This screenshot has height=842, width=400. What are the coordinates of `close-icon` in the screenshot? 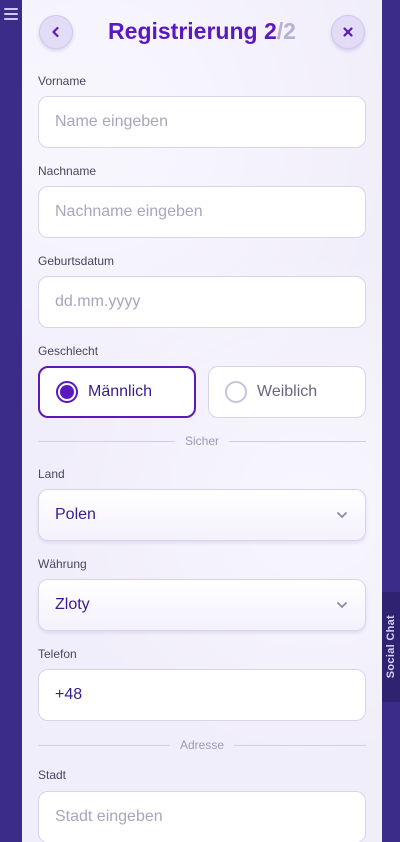 It's located at (348, 32).